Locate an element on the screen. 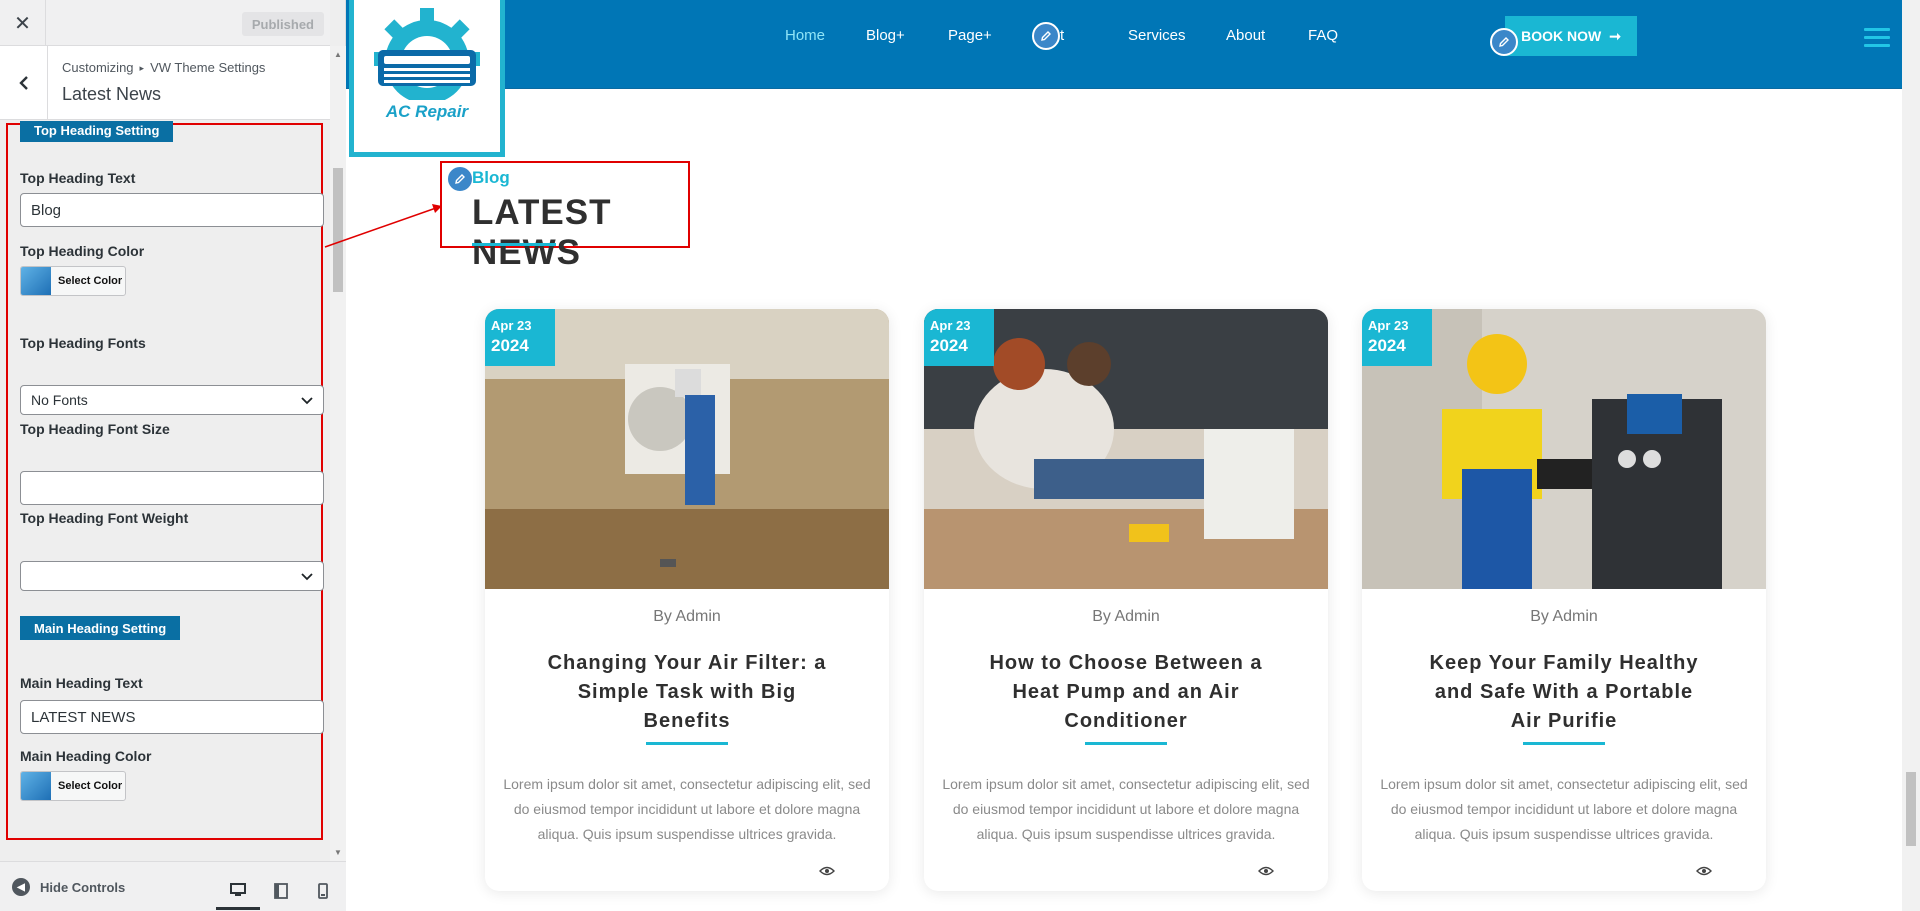  heading-underline is located at coordinates (514, 244).